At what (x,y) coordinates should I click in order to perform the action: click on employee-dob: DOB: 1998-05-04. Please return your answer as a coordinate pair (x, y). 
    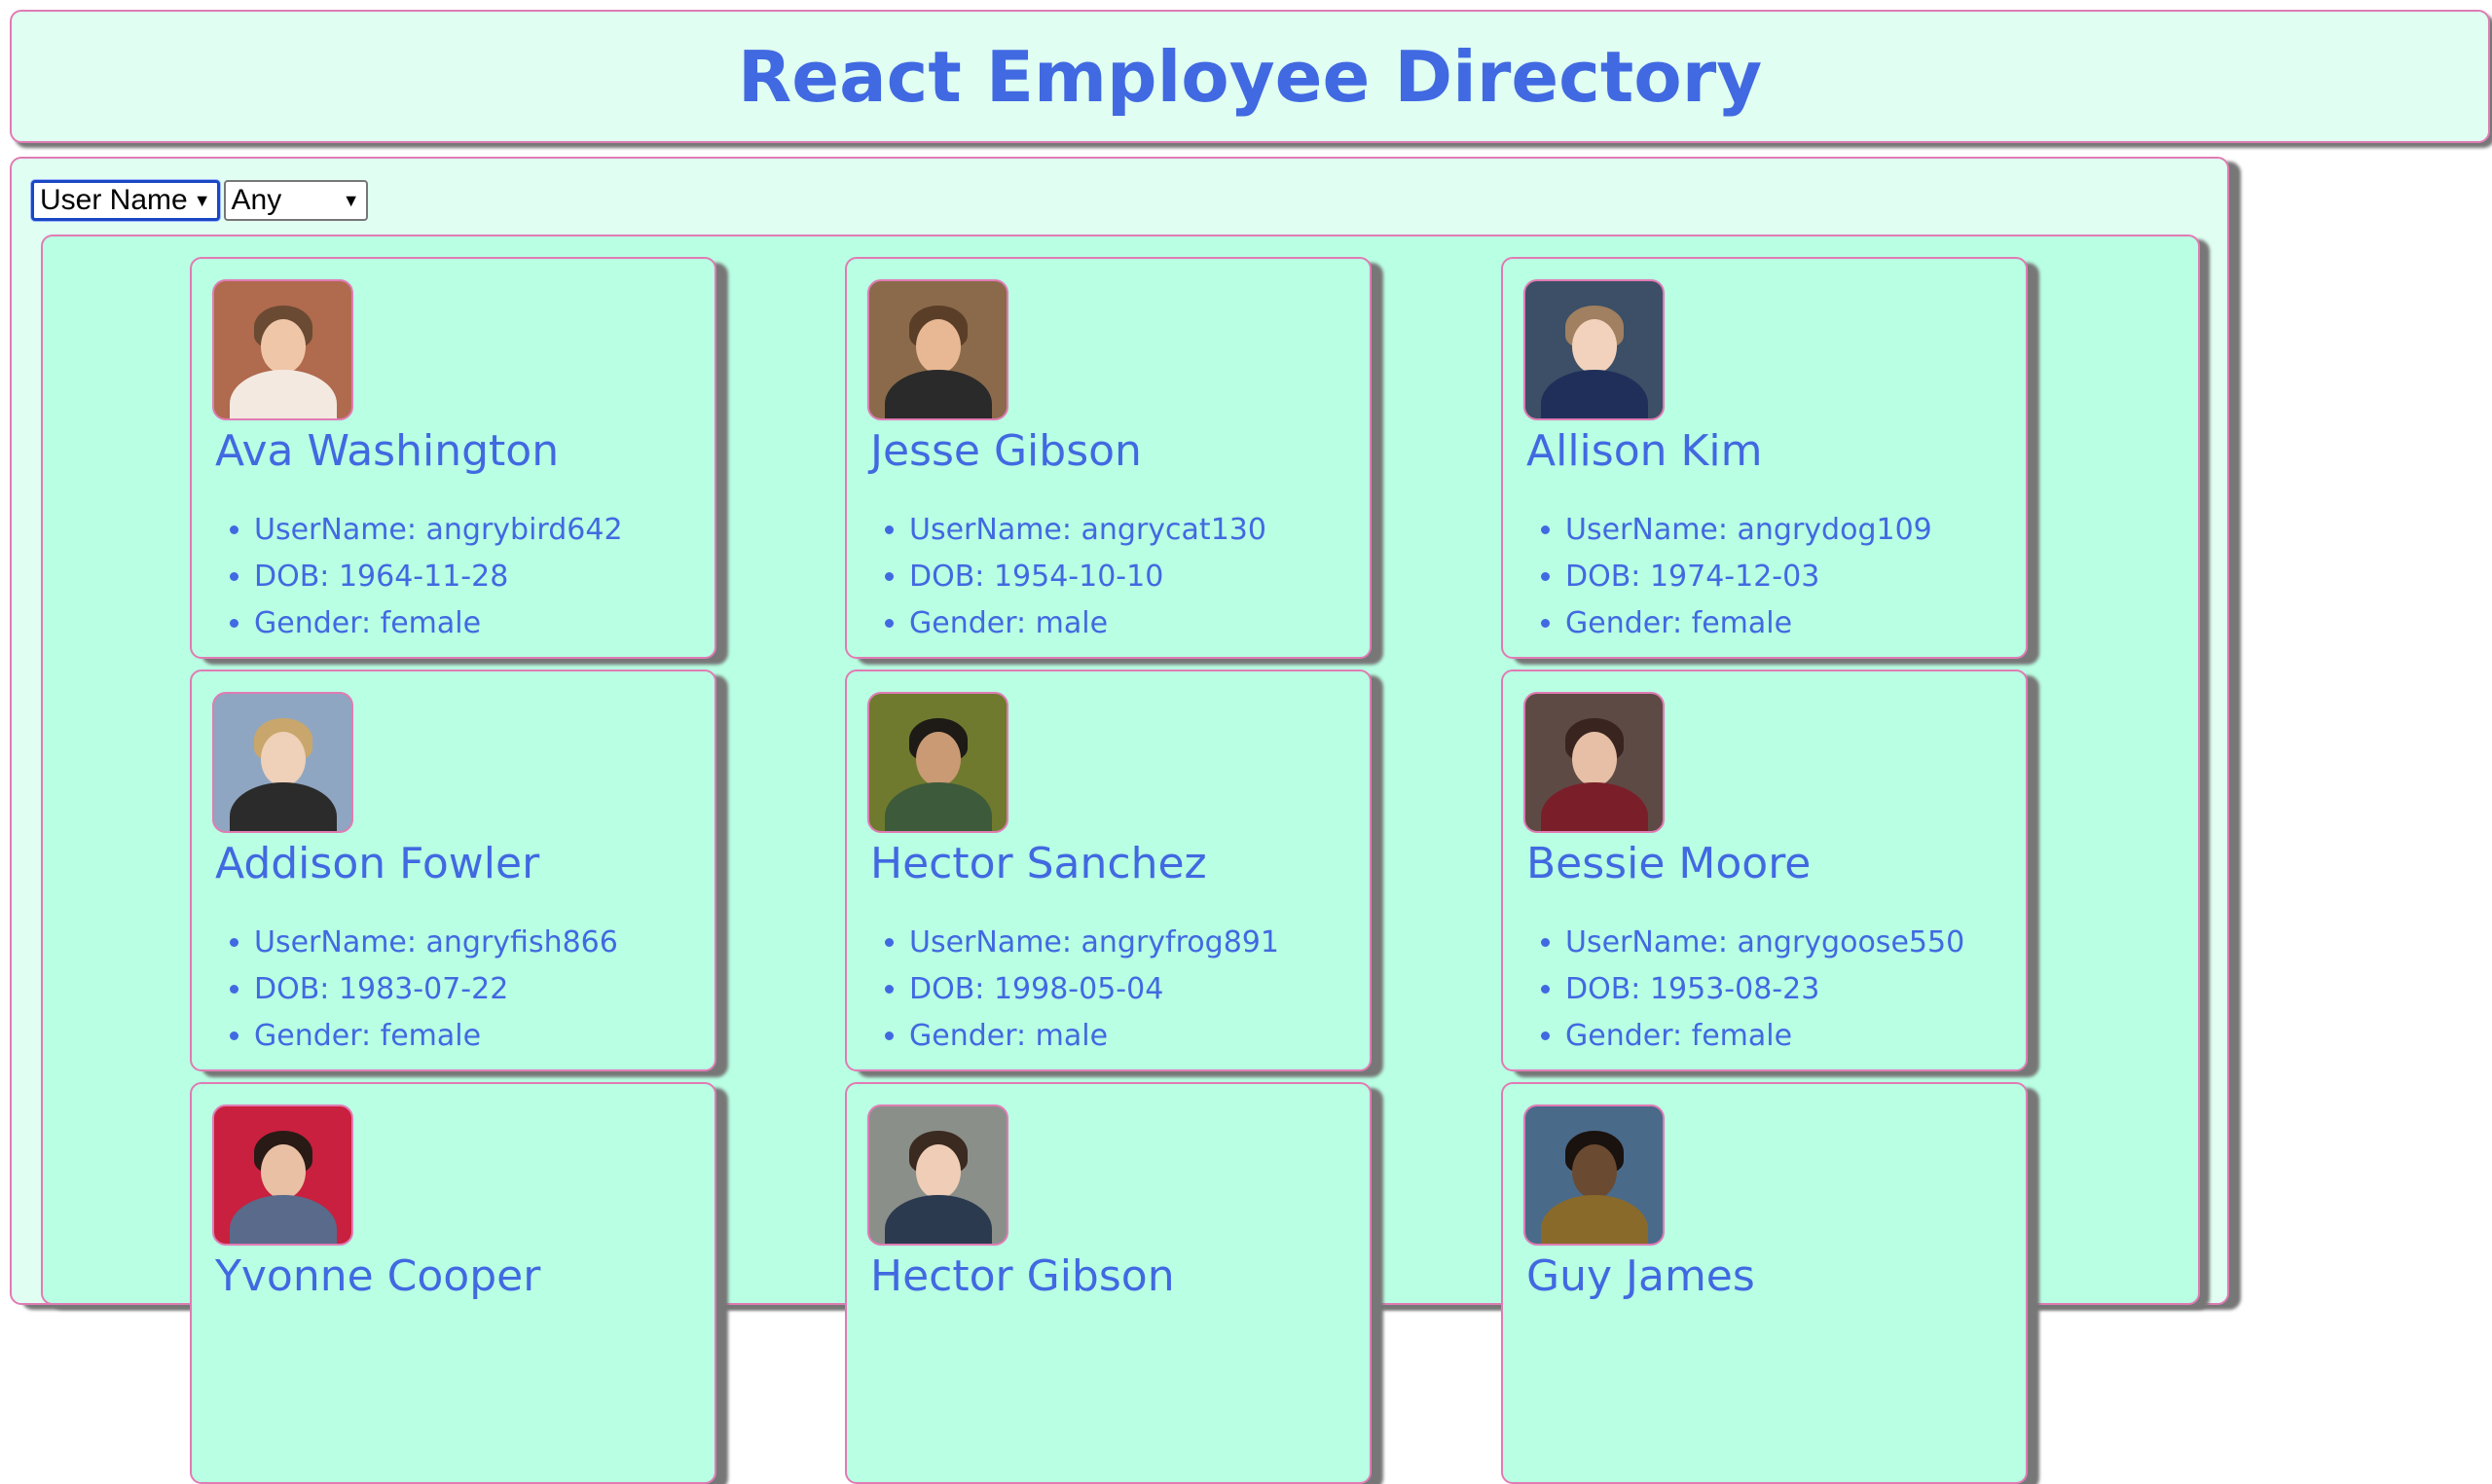
    Looking at the image, I should click on (1094, 990).